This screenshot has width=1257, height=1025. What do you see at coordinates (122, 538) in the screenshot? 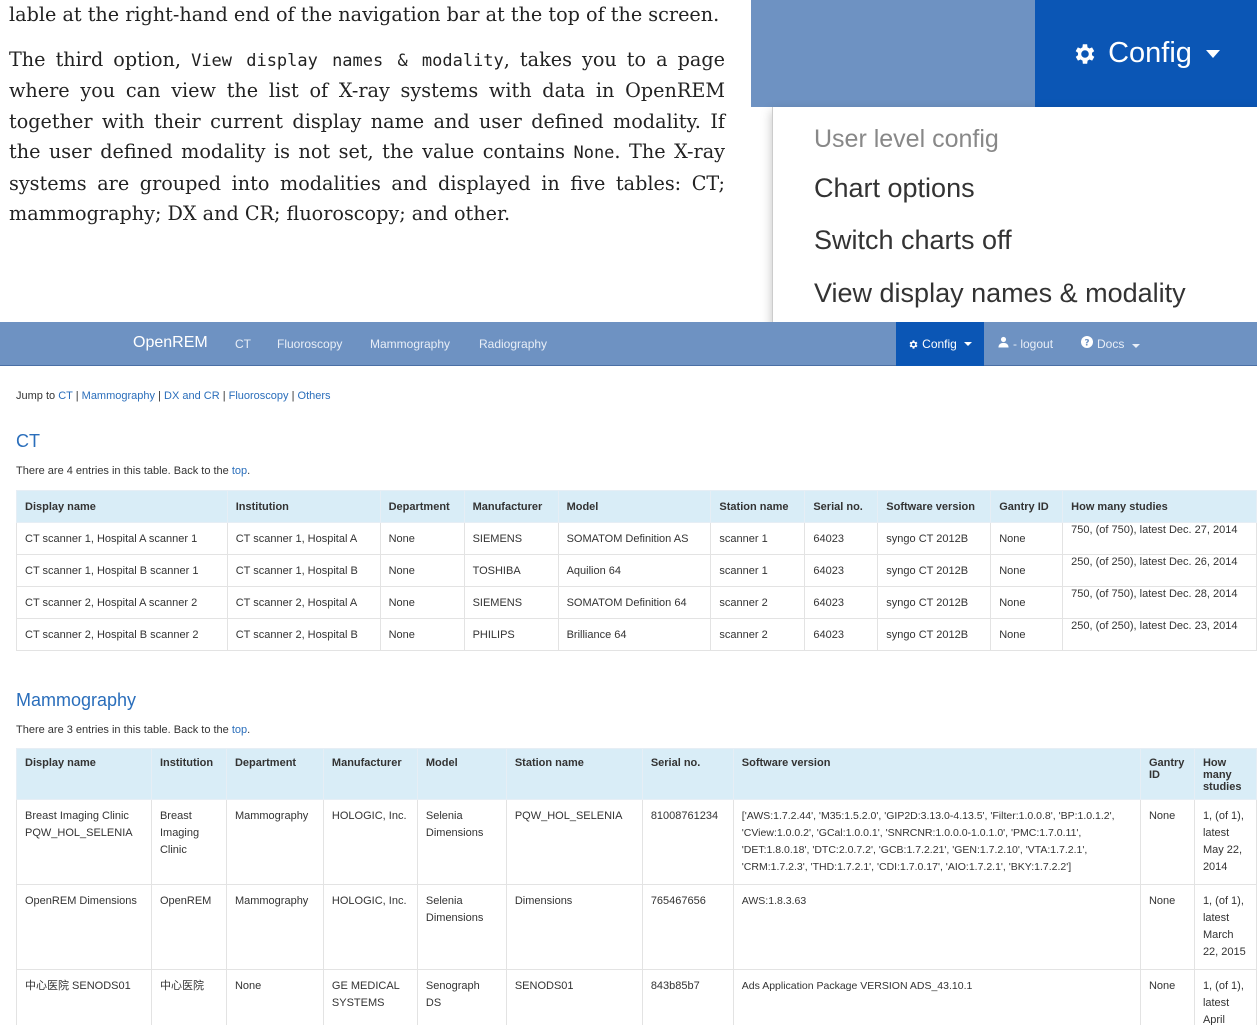
I see `cell-display-name: CT scanner 1, Hospital A scanner 1` at bounding box center [122, 538].